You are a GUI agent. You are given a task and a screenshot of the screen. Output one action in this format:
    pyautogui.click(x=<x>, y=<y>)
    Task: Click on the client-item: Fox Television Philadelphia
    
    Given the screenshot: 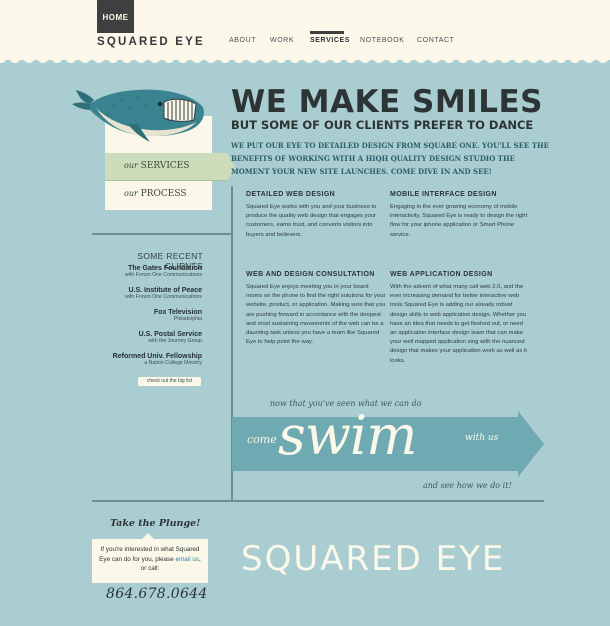 What is the action you would take?
    pyautogui.click(x=178, y=315)
    